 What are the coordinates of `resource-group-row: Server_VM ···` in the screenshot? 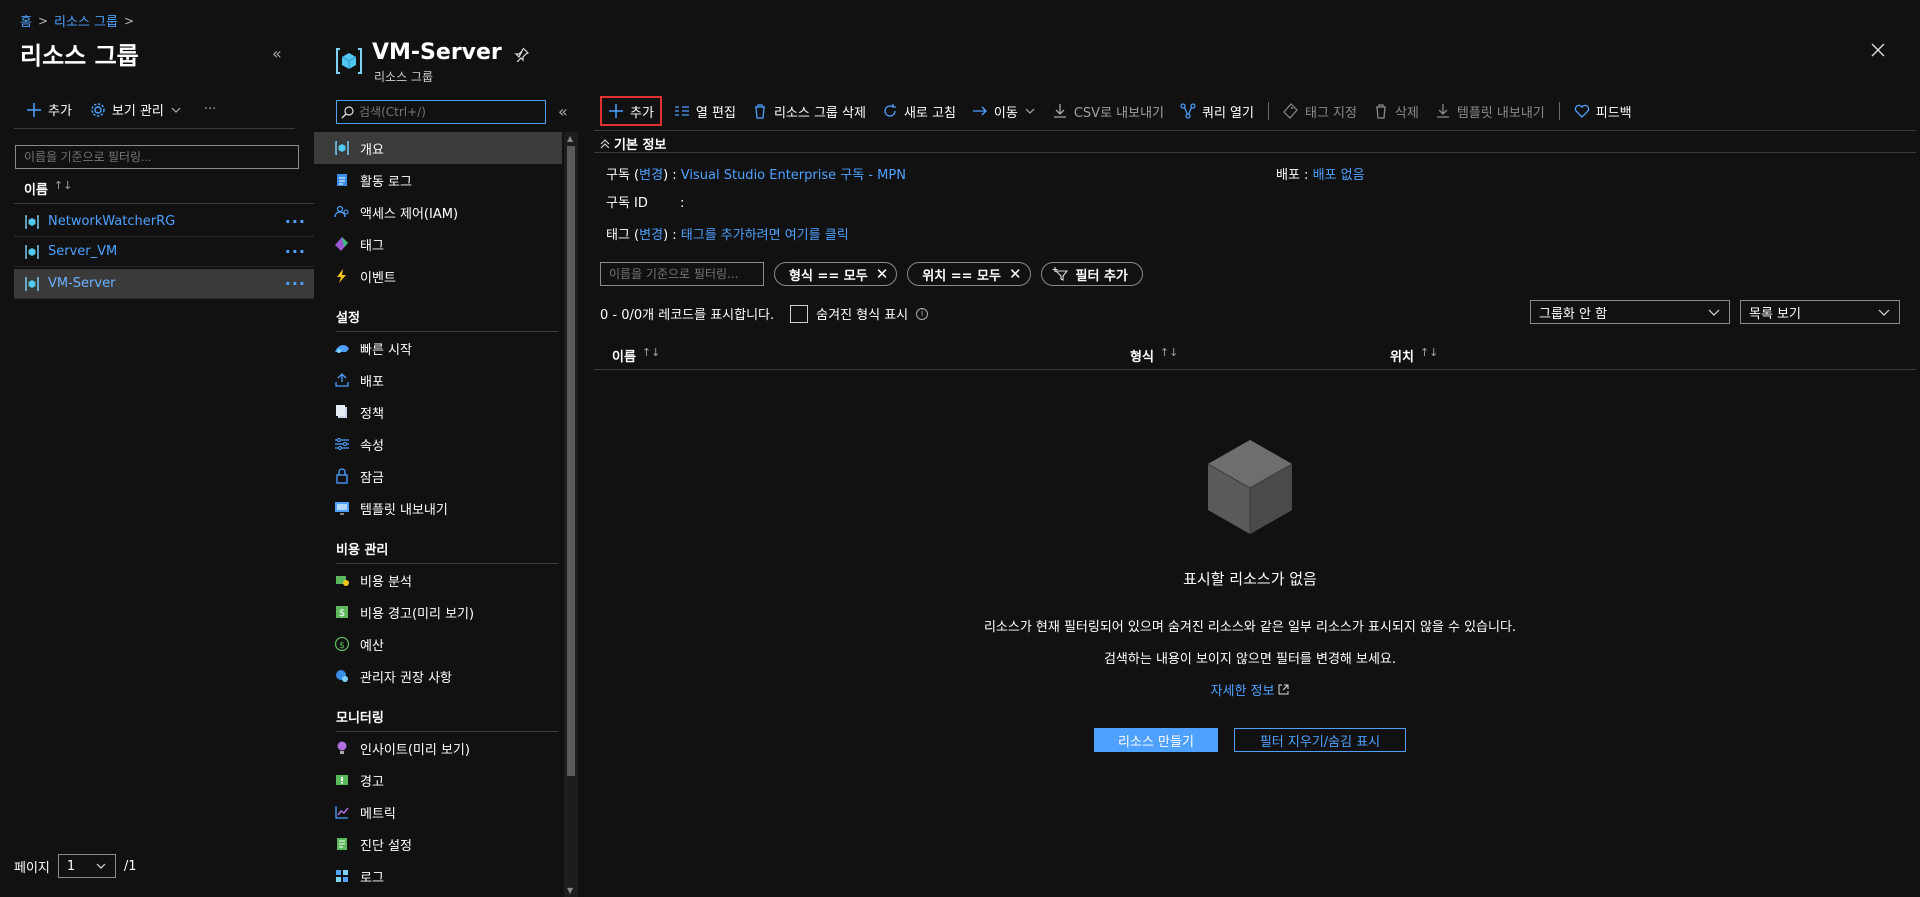 It's located at (164, 252).